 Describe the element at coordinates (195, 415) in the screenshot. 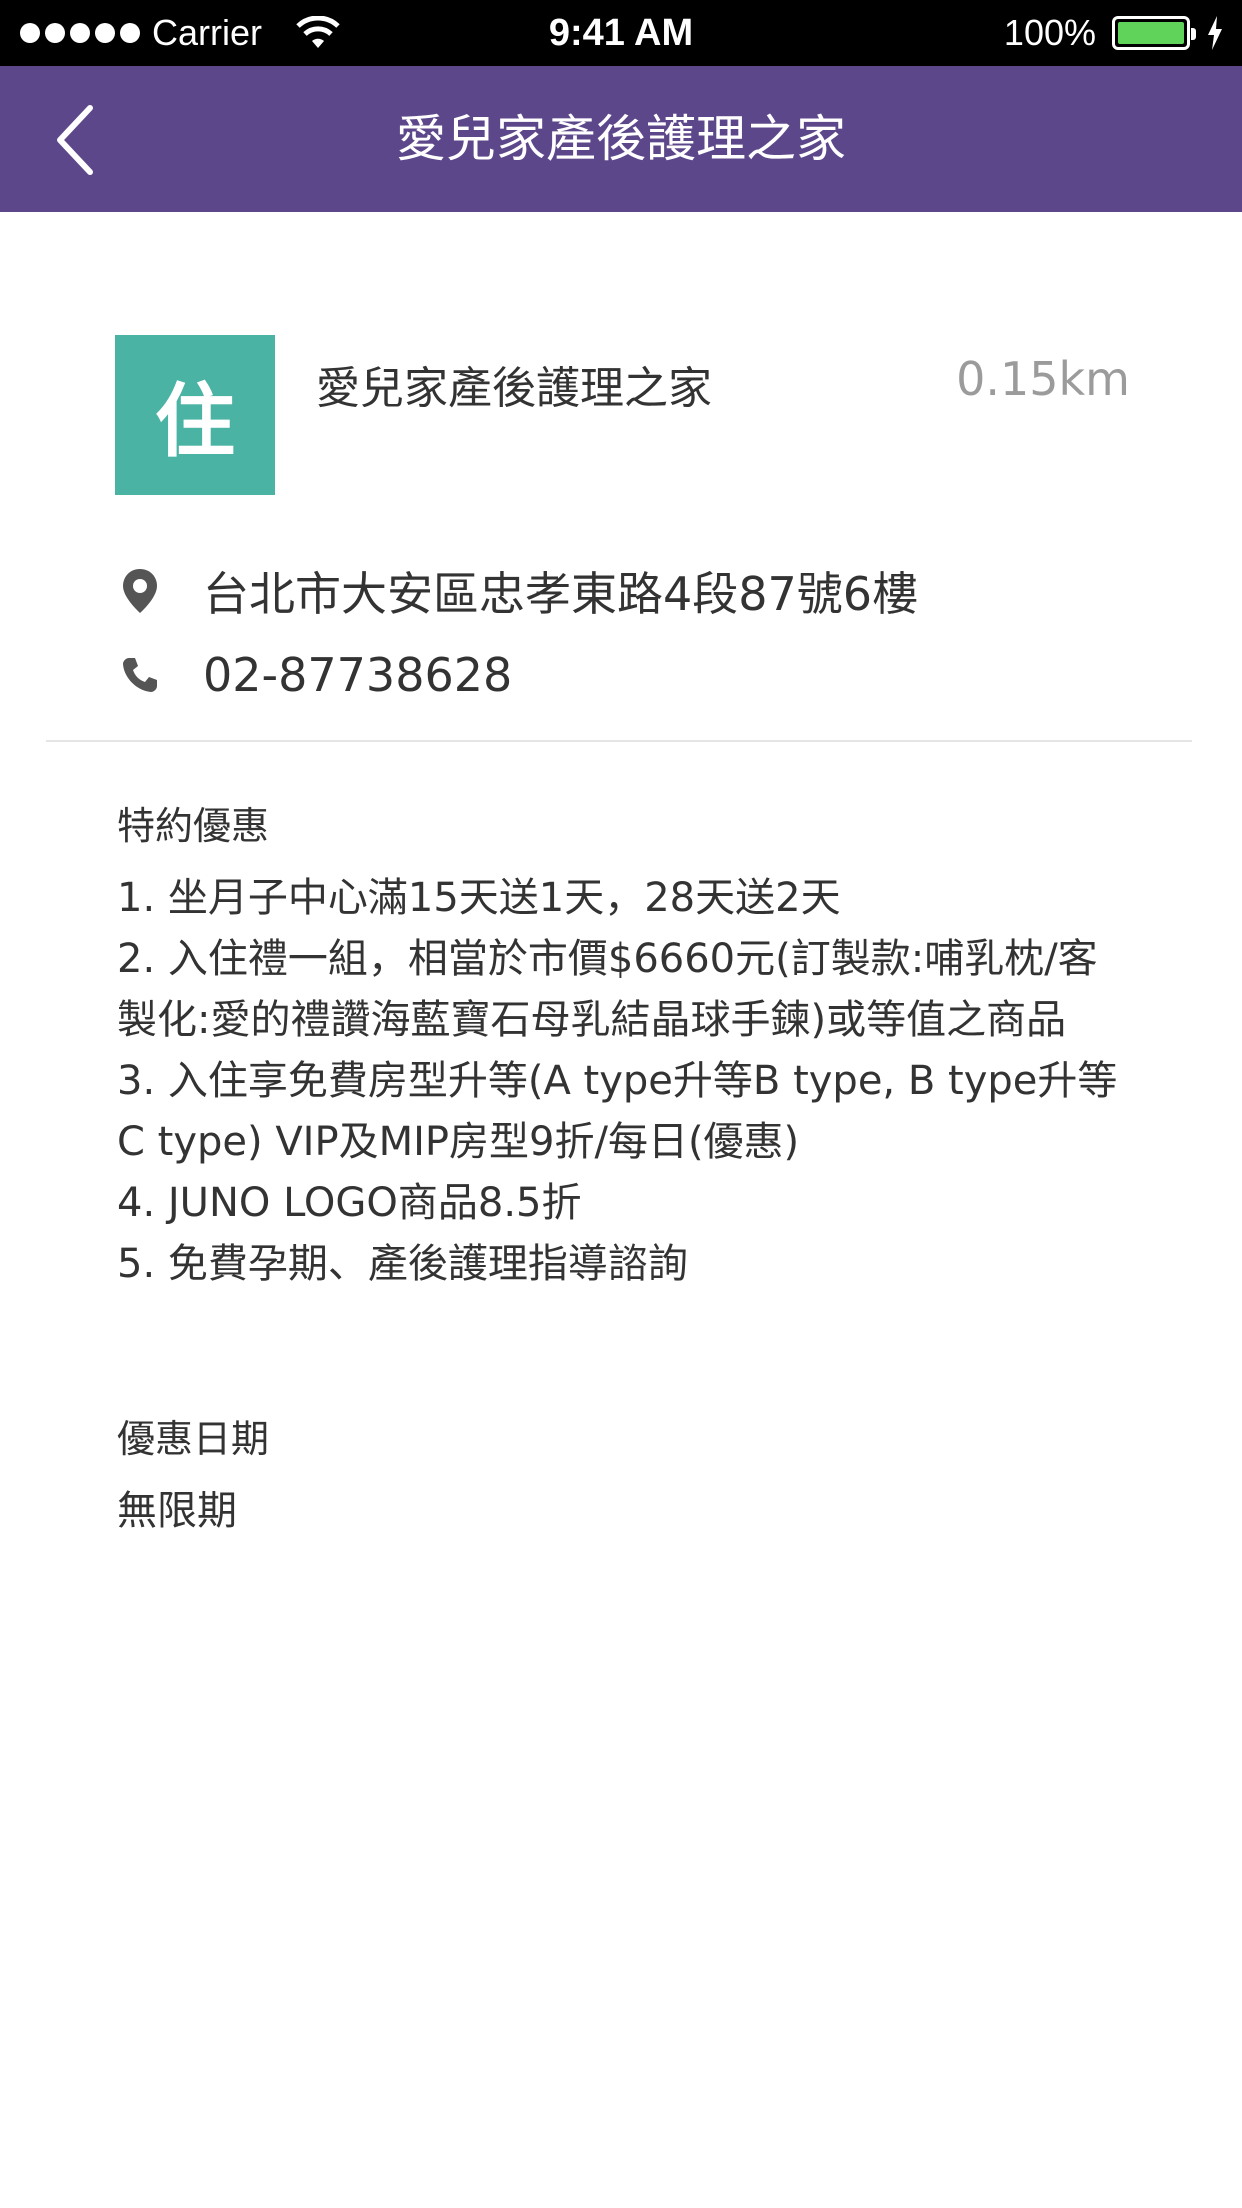

I see `store-category-badge: 住` at that location.